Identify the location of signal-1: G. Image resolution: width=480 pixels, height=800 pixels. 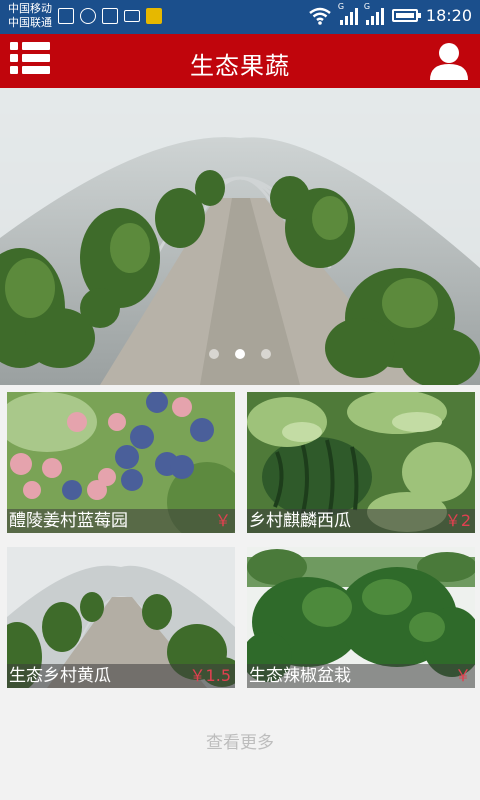
(348, 13).